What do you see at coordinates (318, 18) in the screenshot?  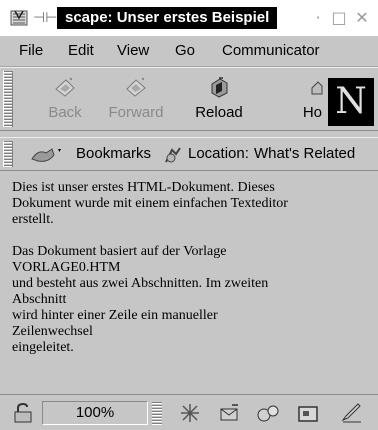 I see `minimize-button: ·` at bounding box center [318, 18].